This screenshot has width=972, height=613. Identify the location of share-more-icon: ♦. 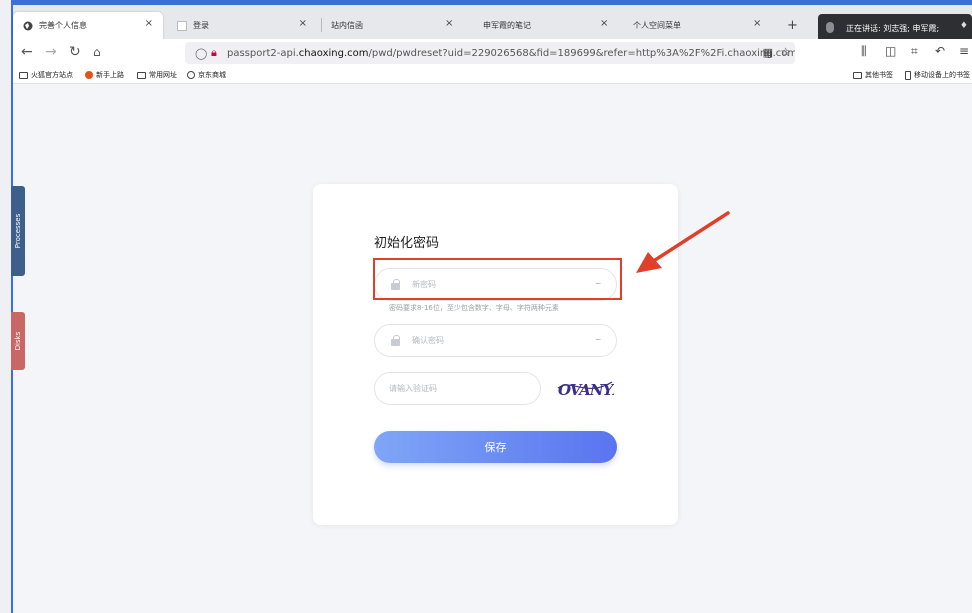
(964, 26).